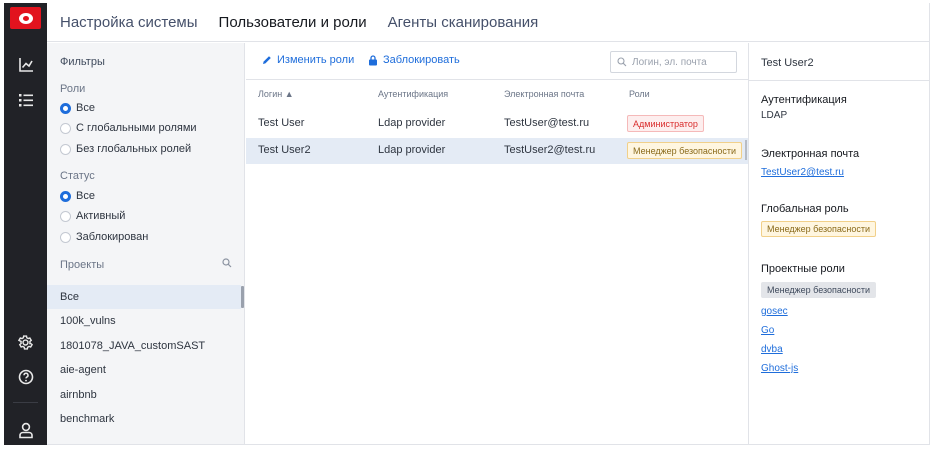 Image resolution: width=934 pixels, height=452 pixels. I want to click on roles-filter-label: Роли, so click(73, 89).